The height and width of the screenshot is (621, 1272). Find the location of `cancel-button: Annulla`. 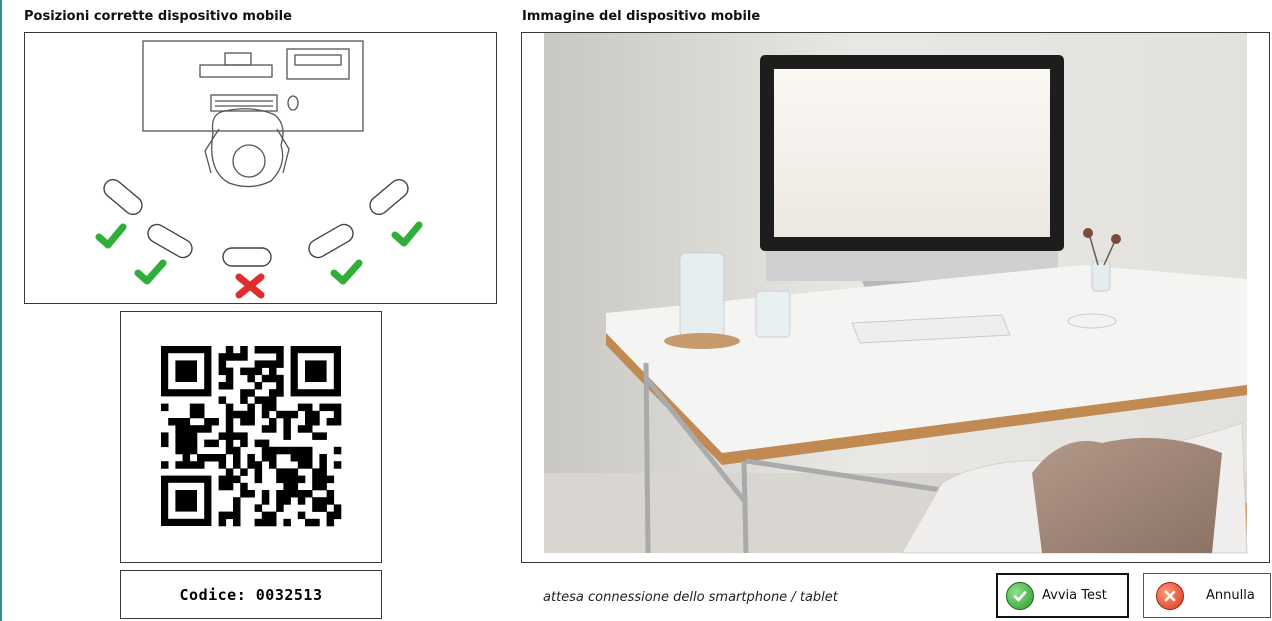

cancel-button: Annulla is located at coordinates (1207, 595).